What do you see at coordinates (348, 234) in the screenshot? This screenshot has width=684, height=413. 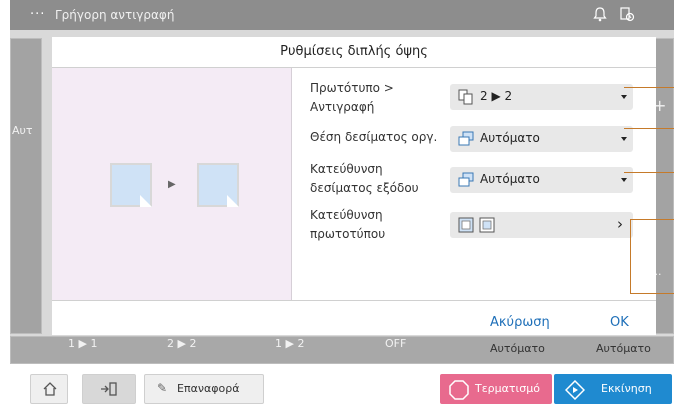 I see `original-direction-label-line2: πρωτοτύπου` at bounding box center [348, 234].